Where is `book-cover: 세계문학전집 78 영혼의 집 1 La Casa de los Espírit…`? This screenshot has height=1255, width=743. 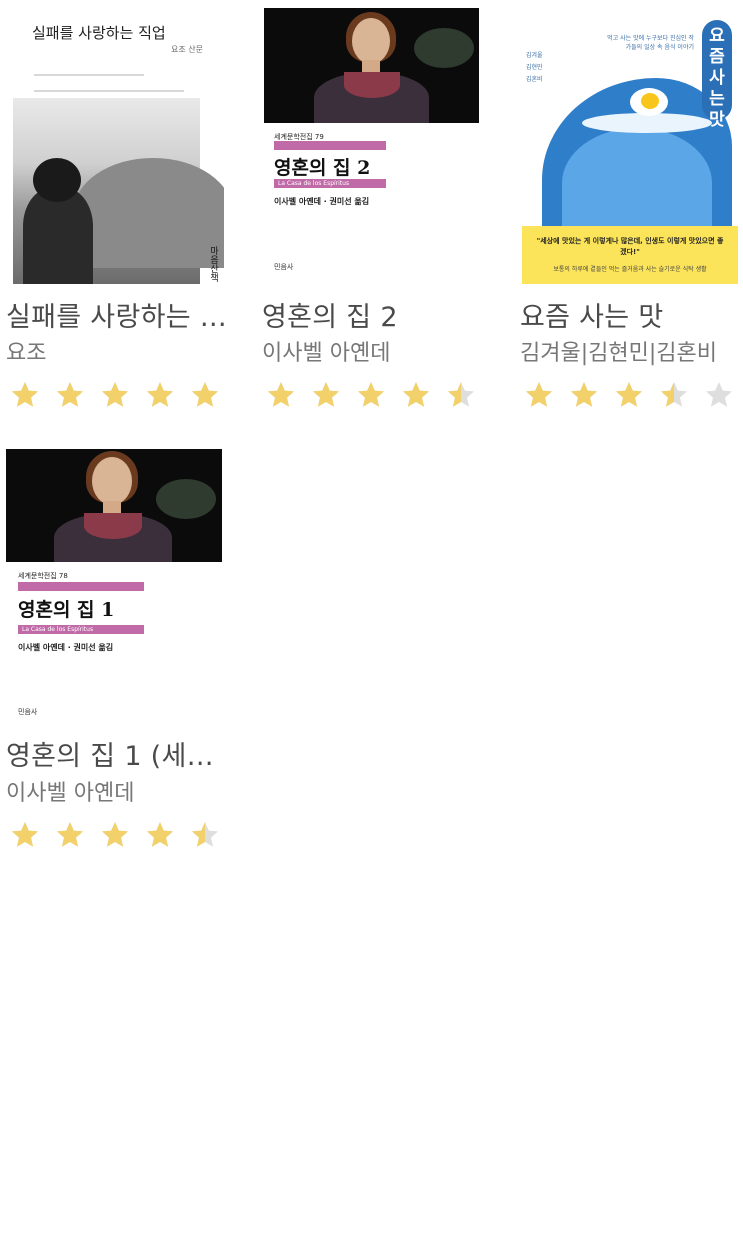 book-cover: 세계문학전집 78 영혼의 집 1 La Casa de los Espírit… is located at coordinates (114, 587).